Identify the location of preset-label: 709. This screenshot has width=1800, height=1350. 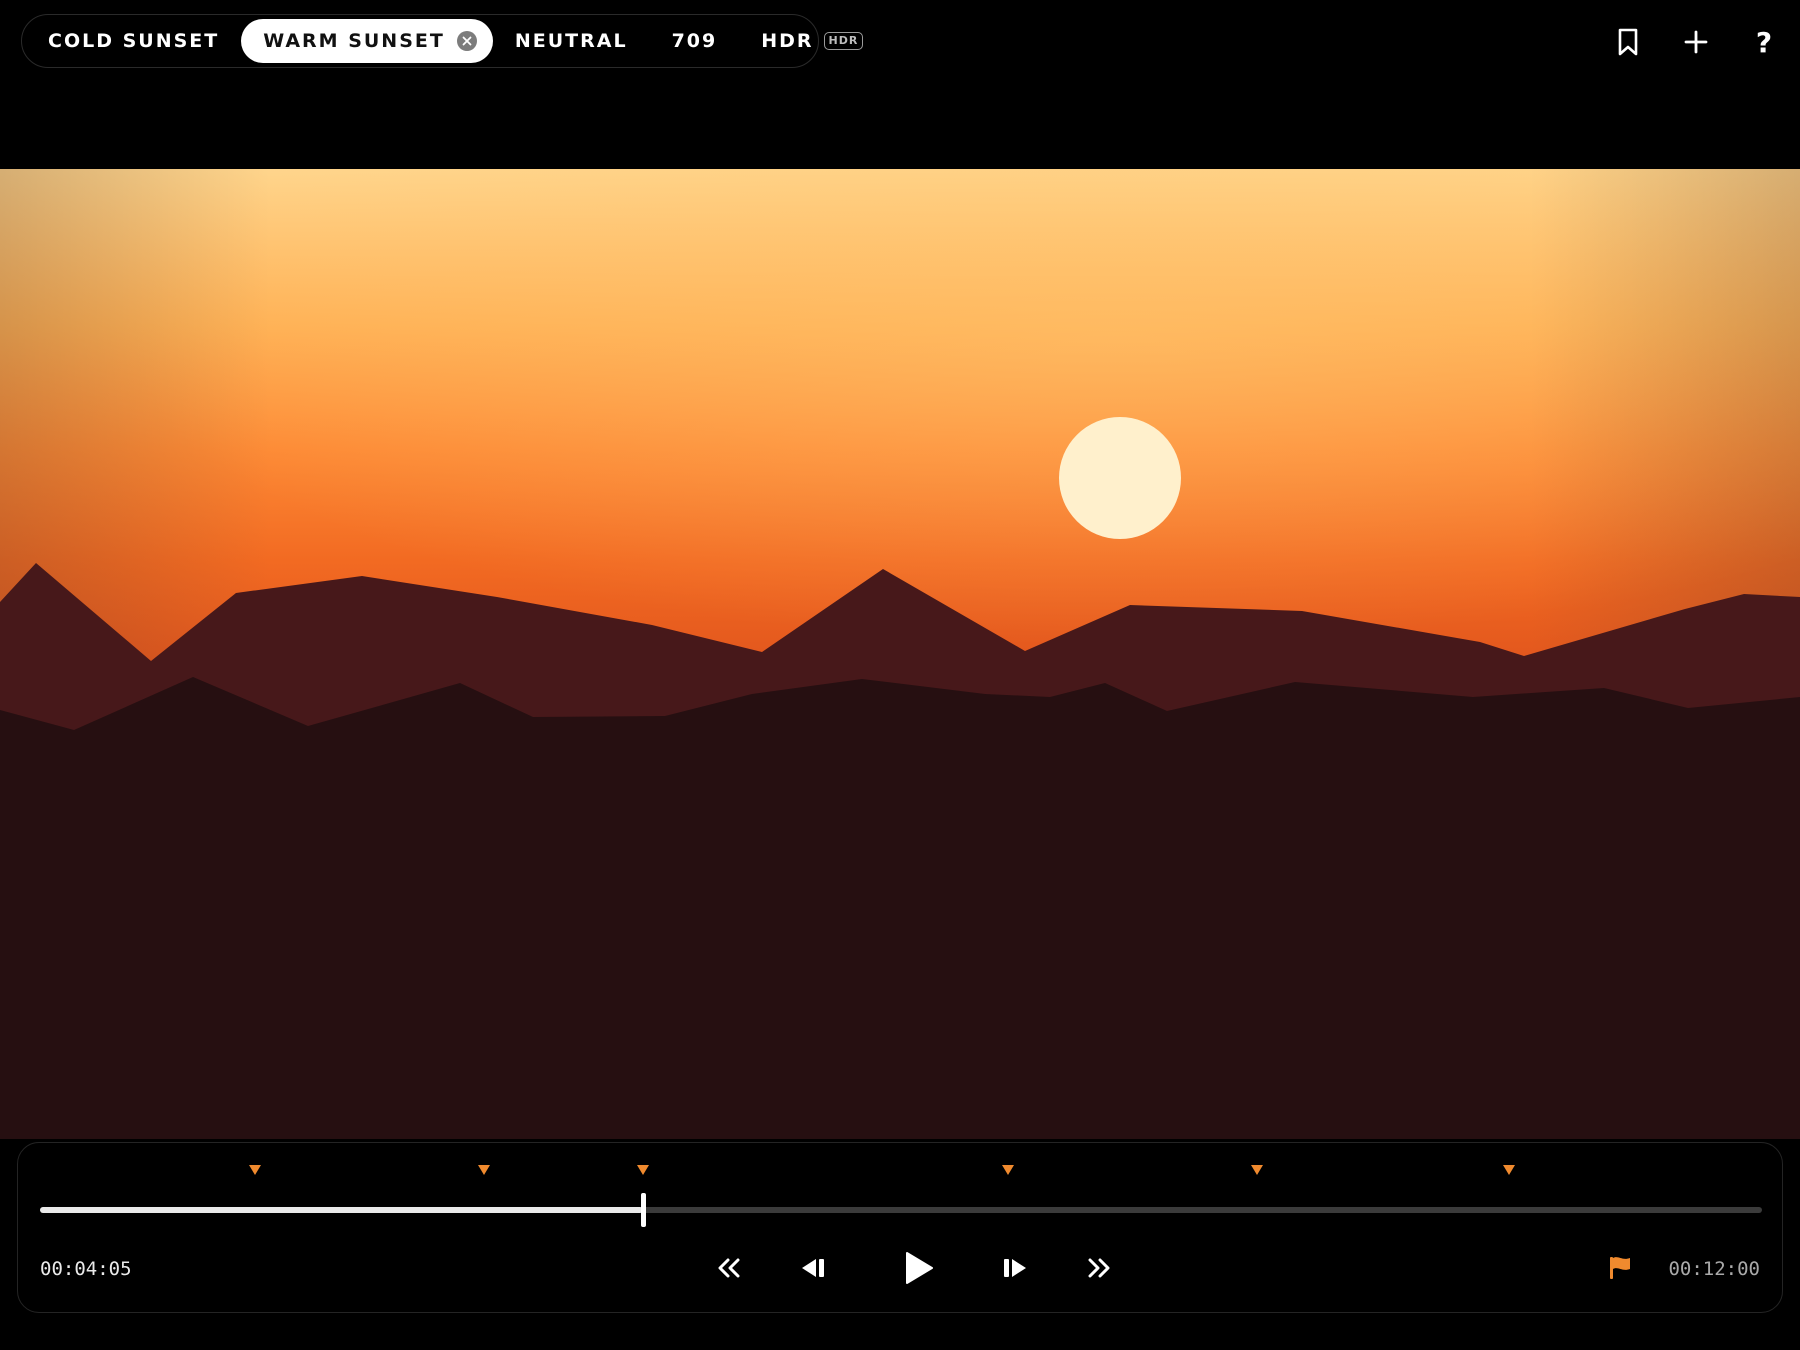
(694, 41).